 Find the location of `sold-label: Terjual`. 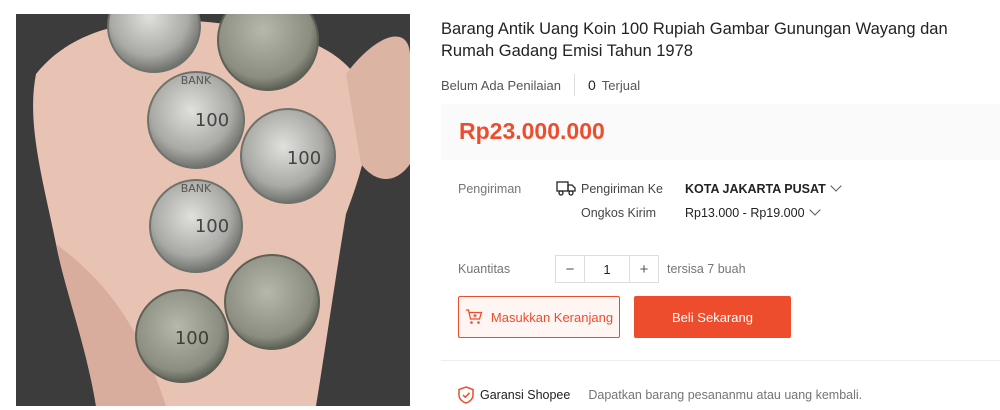

sold-label: Terjual is located at coordinates (621, 85).